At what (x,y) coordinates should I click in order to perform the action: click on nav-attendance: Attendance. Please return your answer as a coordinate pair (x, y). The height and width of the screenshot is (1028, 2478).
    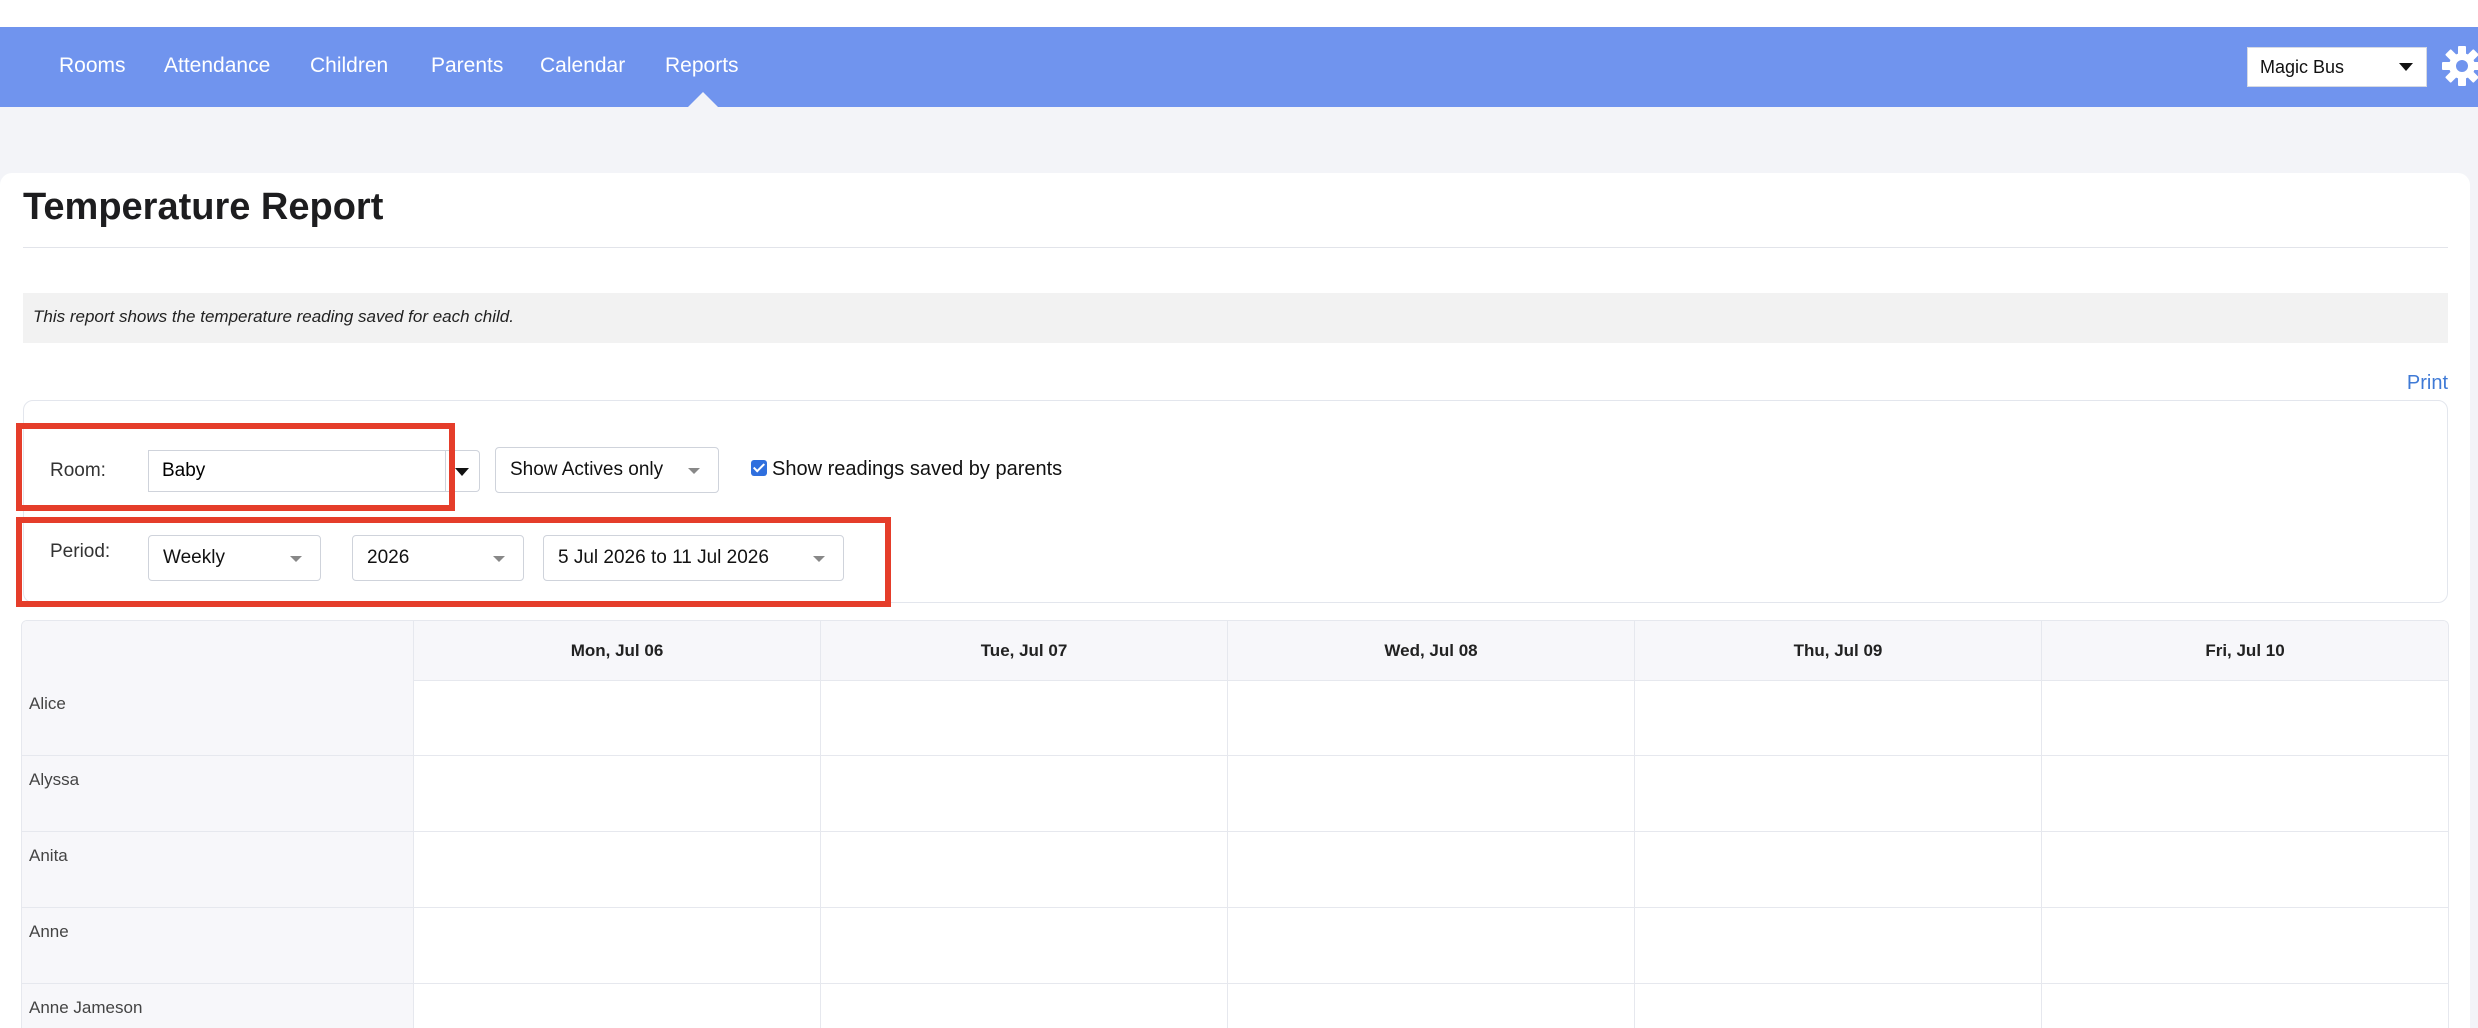
    Looking at the image, I should click on (217, 67).